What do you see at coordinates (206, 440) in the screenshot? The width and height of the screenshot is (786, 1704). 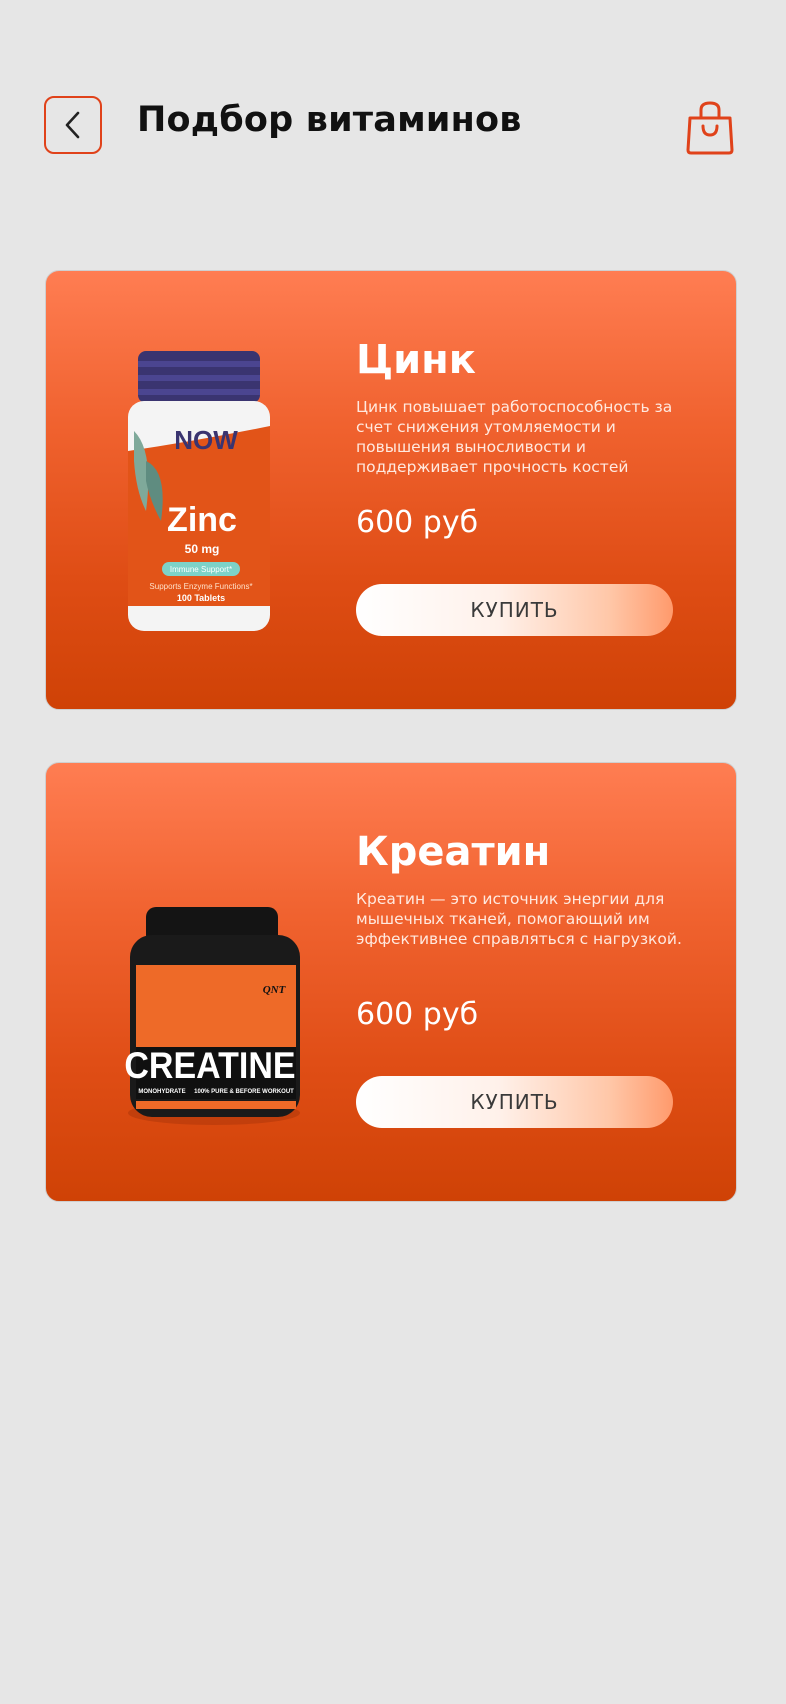 I see `svg-text: NOW` at bounding box center [206, 440].